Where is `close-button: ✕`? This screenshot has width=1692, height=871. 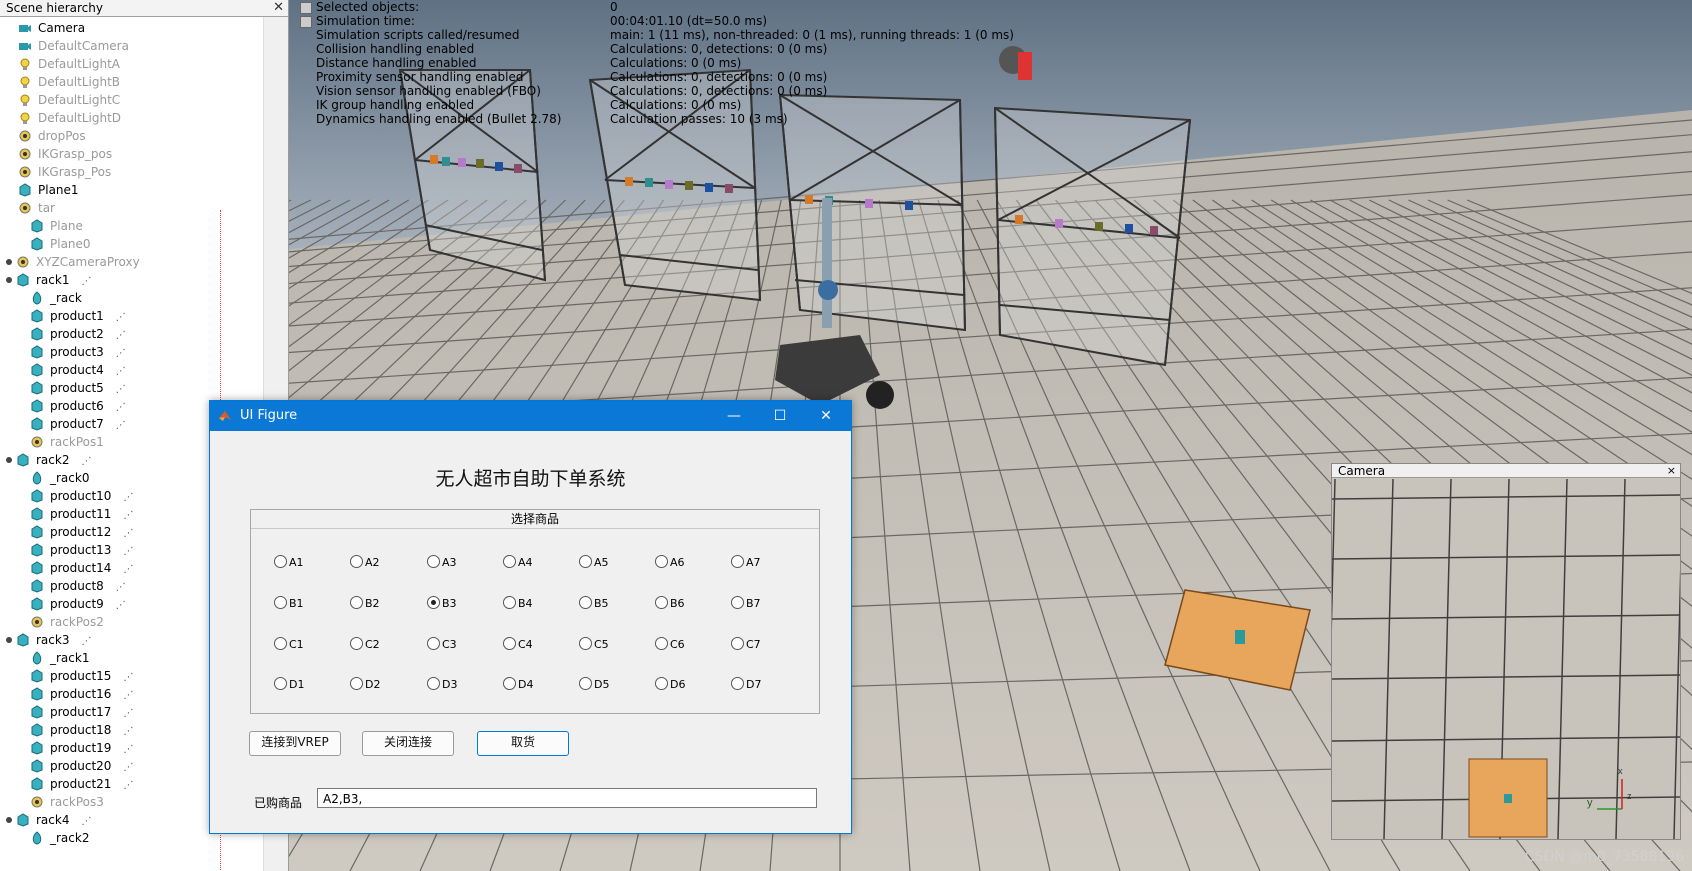 close-button: ✕ is located at coordinates (826, 416).